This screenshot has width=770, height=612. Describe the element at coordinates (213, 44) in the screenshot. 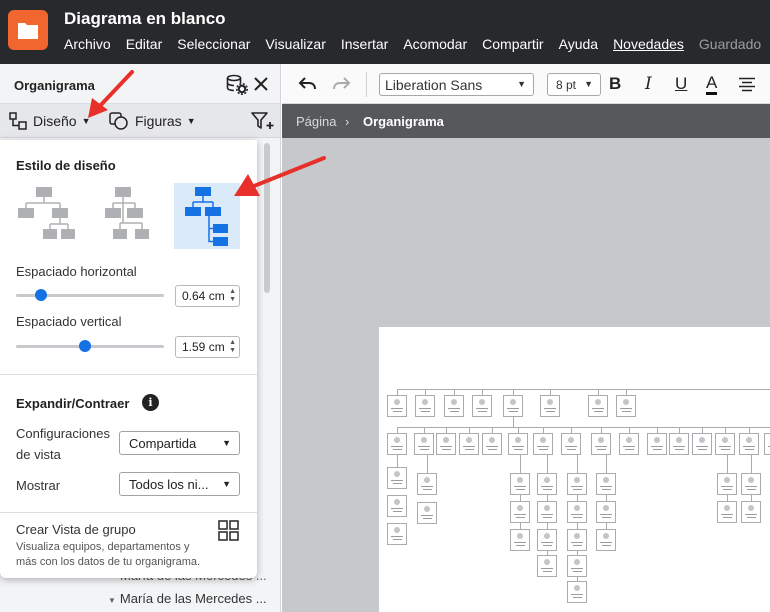

I see `menu-seleccionar: Seleccionar` at that location.